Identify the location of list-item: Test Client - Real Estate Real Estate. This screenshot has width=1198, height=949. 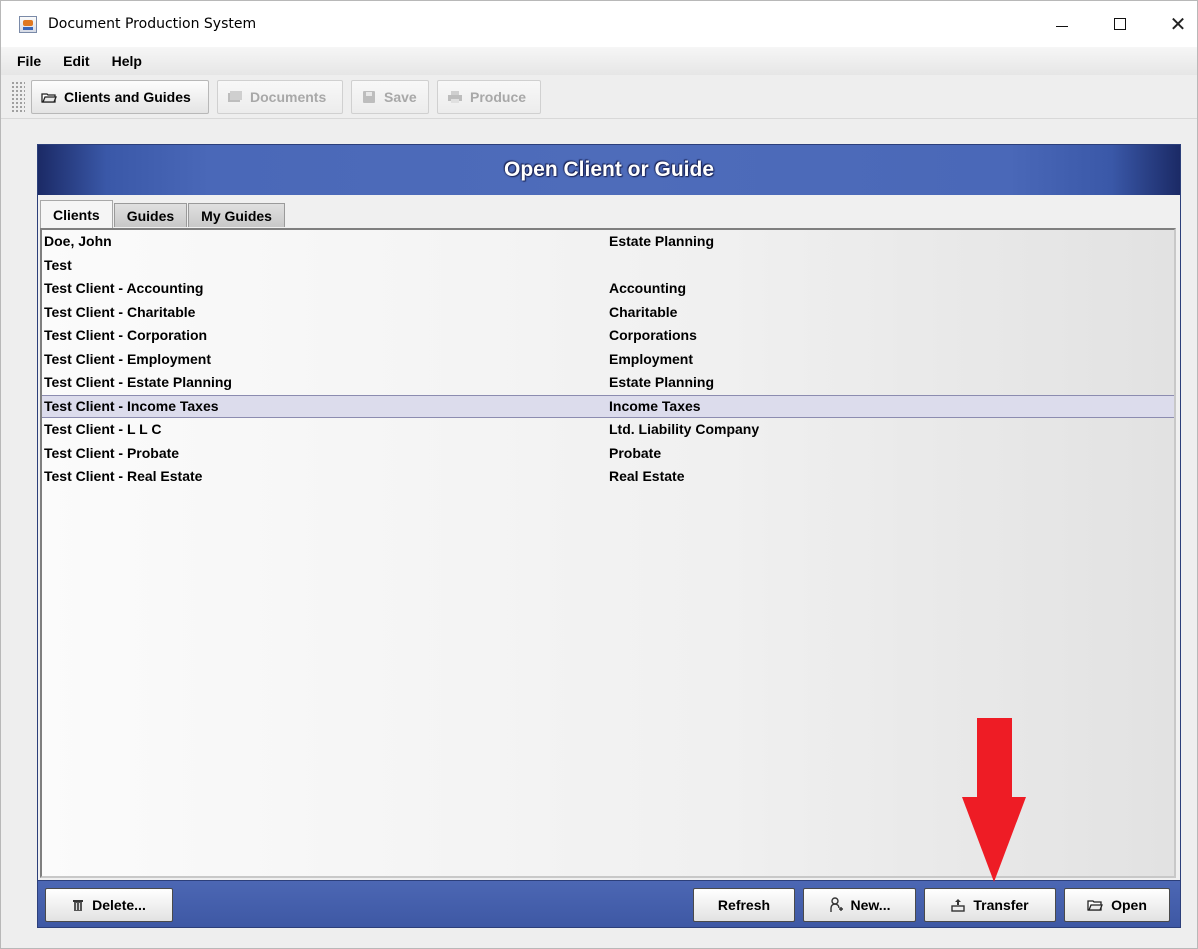
(608, 477).